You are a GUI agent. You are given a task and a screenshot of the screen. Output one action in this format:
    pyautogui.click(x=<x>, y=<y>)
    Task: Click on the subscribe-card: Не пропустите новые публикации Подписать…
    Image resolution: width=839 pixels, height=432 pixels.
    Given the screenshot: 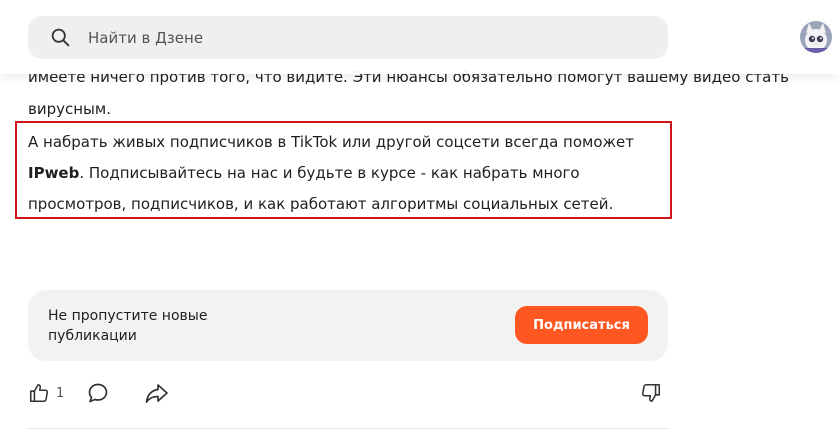 What is the action you would take?
    pyautogui.click(x=348, y=325)
    